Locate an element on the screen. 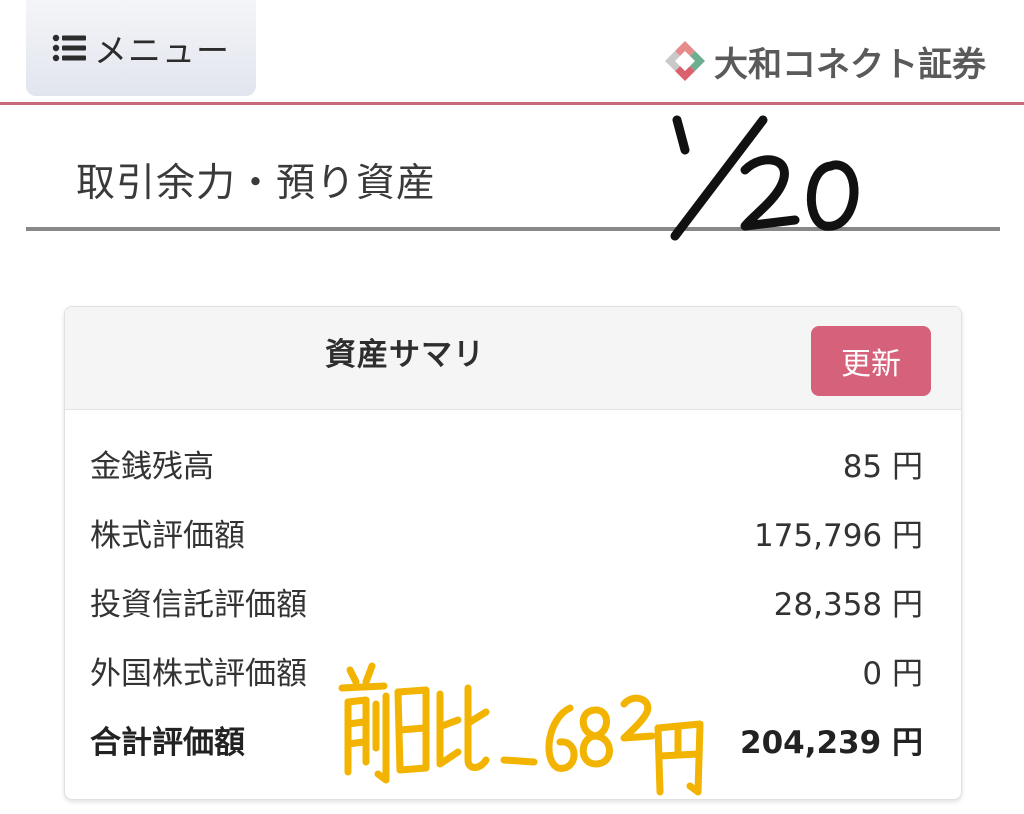 The height and width of the screenshot is (814, 1024). row-value: 175,796 円 is located at coordinates (838, 536).